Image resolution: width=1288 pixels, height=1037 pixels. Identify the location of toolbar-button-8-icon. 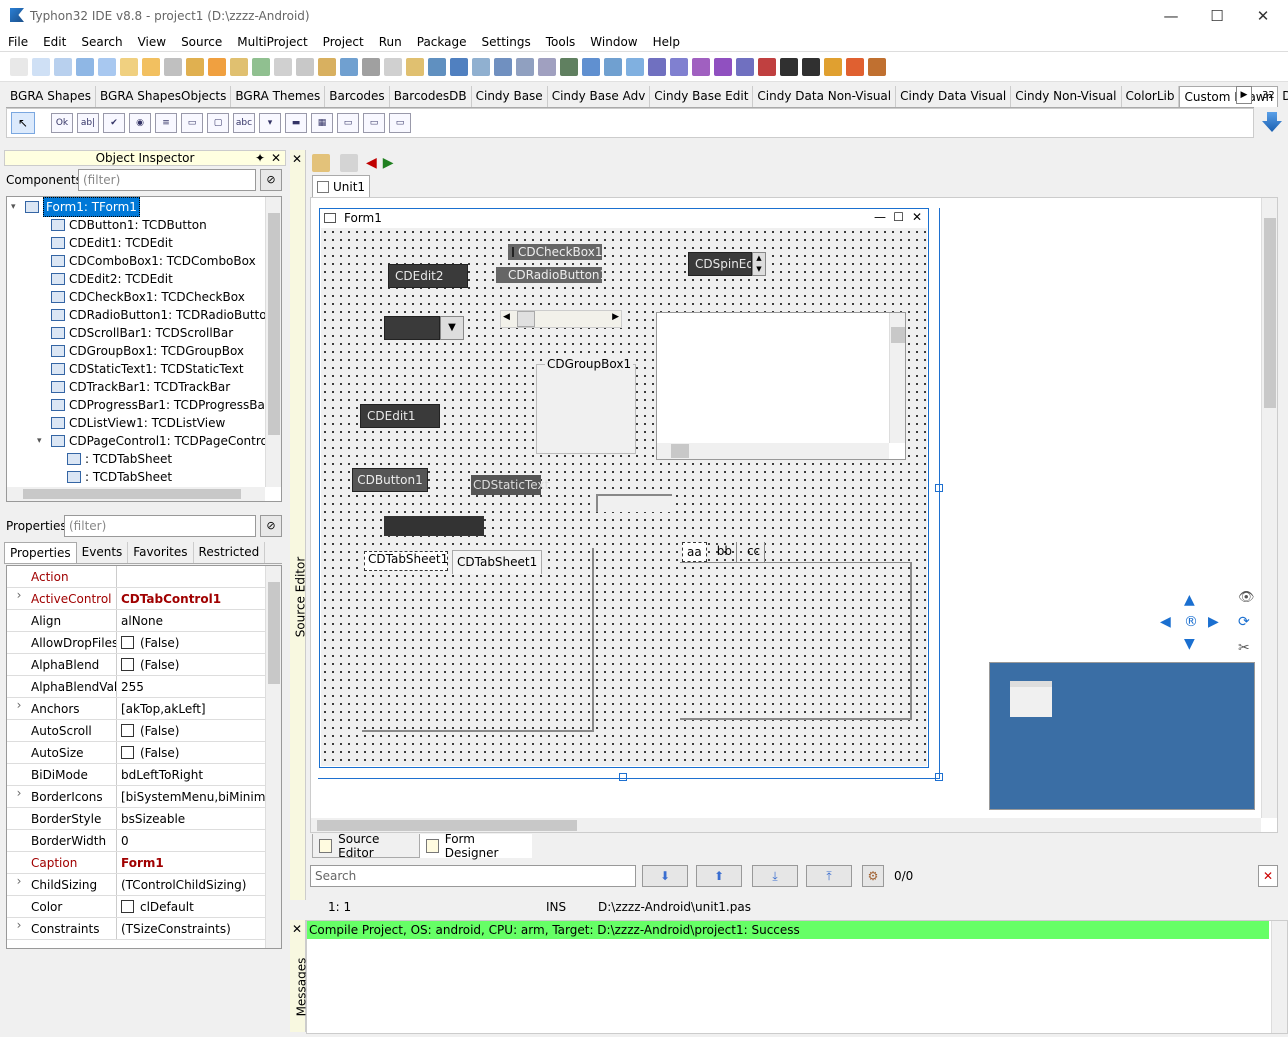
(173, 66).